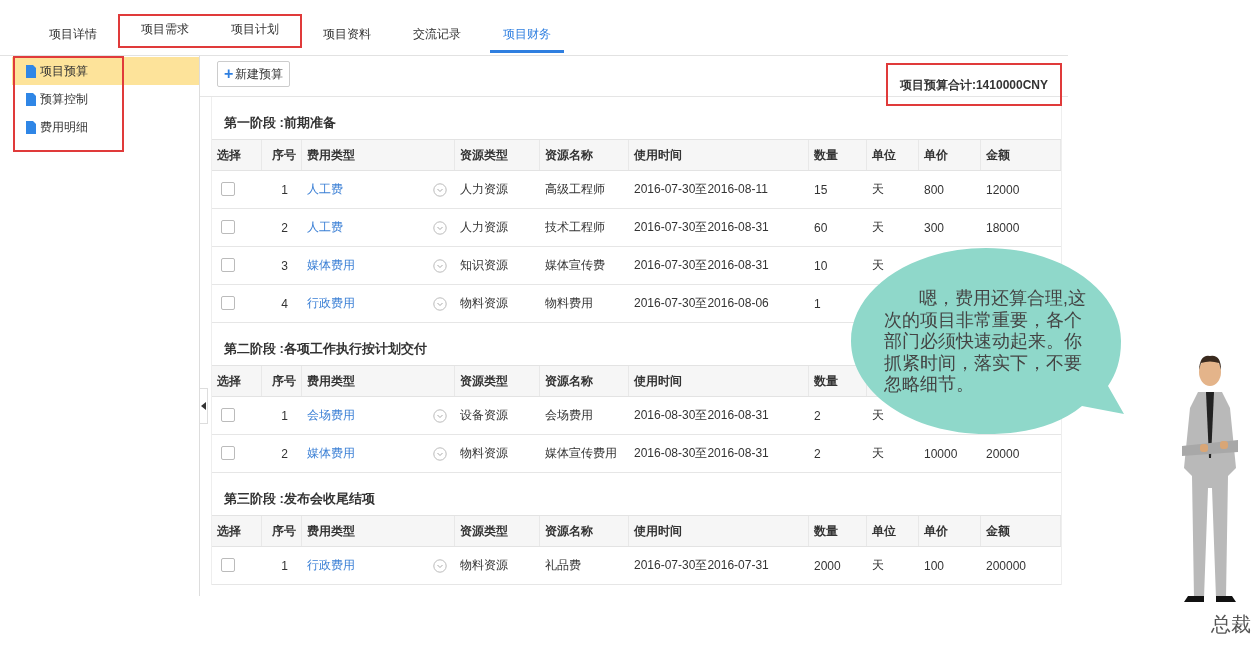  Describe the element at coordinates (934, 565) in the screenshot. I see `table-cell: 100` at that location.